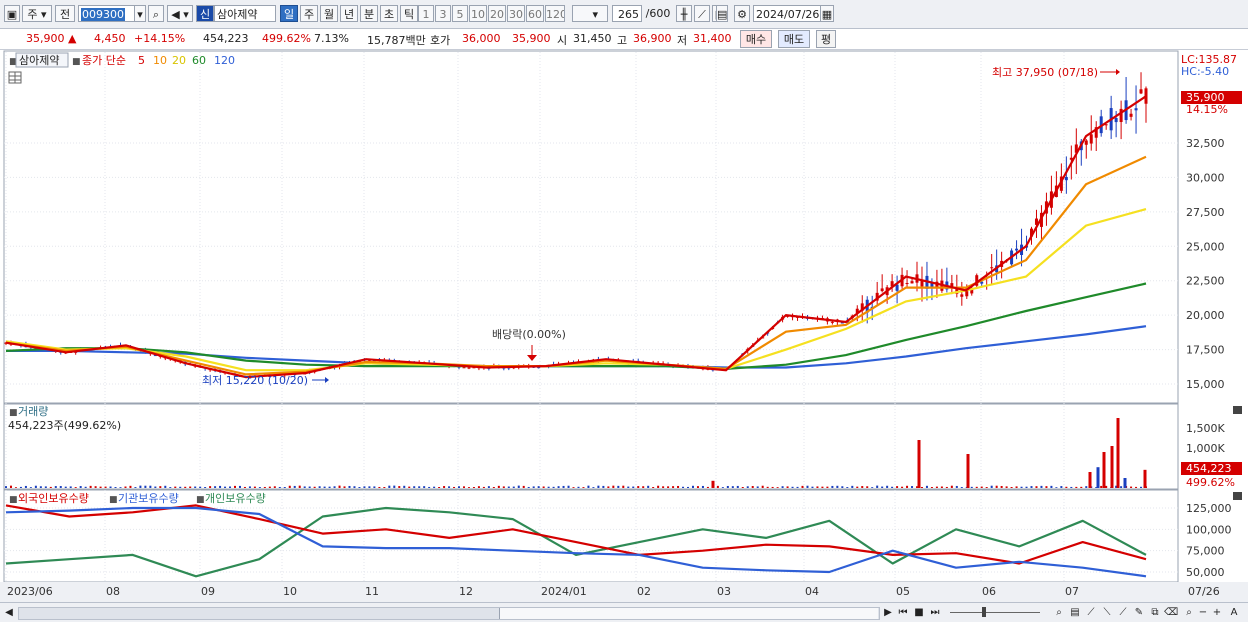  Describe the element at coordinates (787, 13) in the screenshot. I see `date-input: 2024/07/26` at that location.